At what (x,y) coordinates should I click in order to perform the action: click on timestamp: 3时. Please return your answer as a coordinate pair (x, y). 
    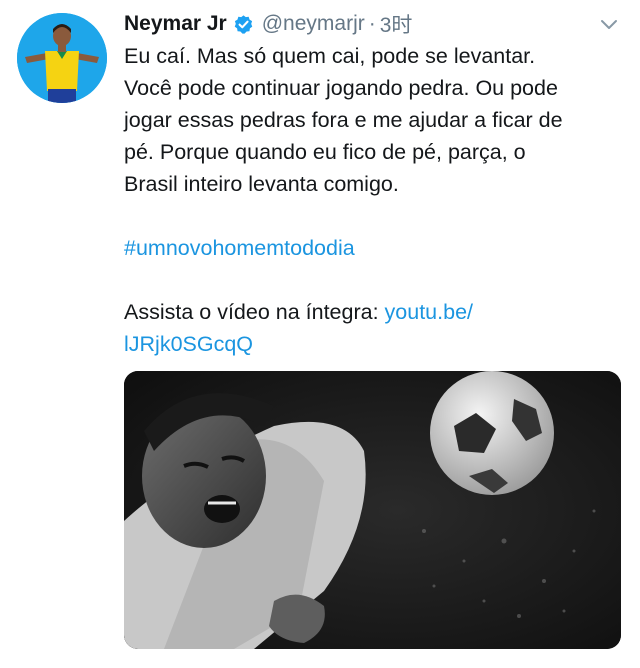
    Looking at the image, I should click on (396, 24).